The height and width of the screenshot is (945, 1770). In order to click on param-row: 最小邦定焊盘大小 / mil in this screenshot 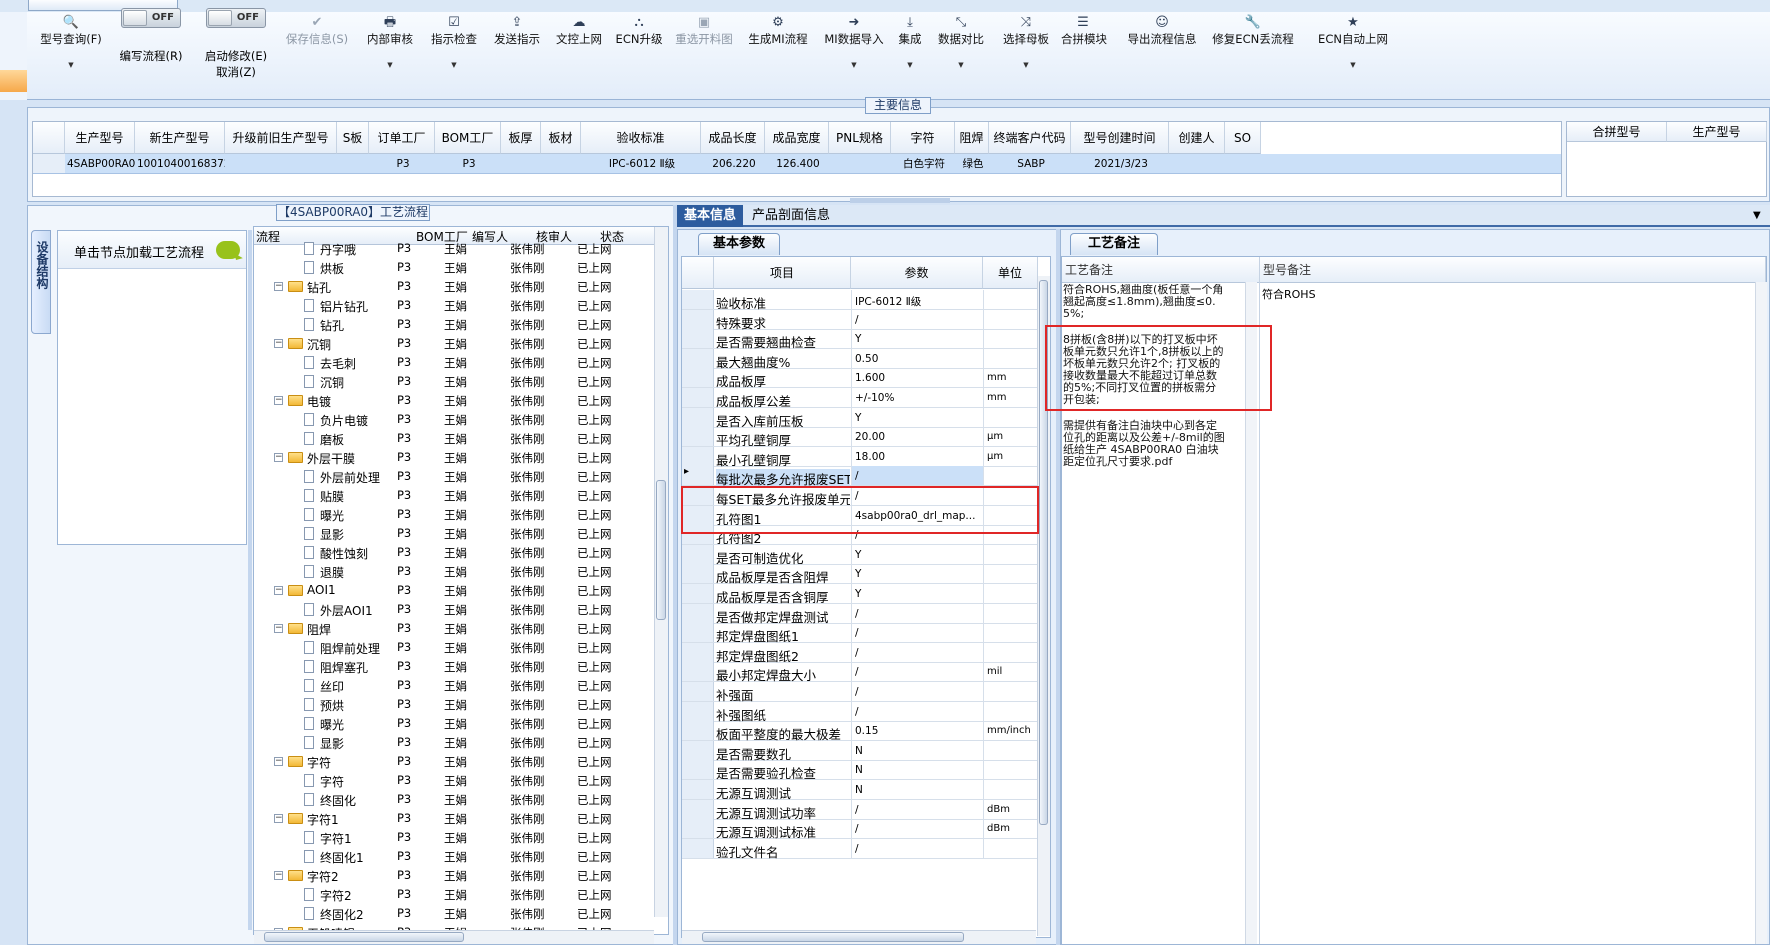, I will do `click(860, 672)`.